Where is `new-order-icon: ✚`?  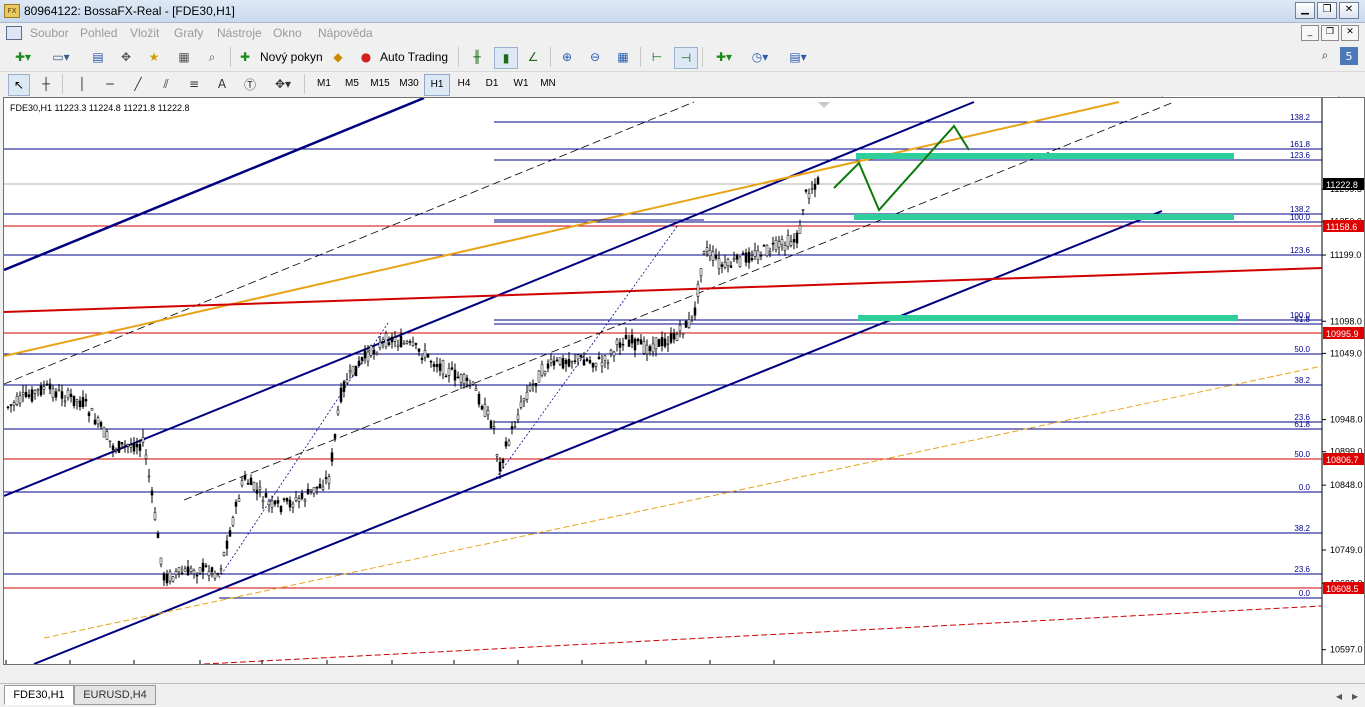
new-order-icon: ✚ is located at coordinates (245, 57).